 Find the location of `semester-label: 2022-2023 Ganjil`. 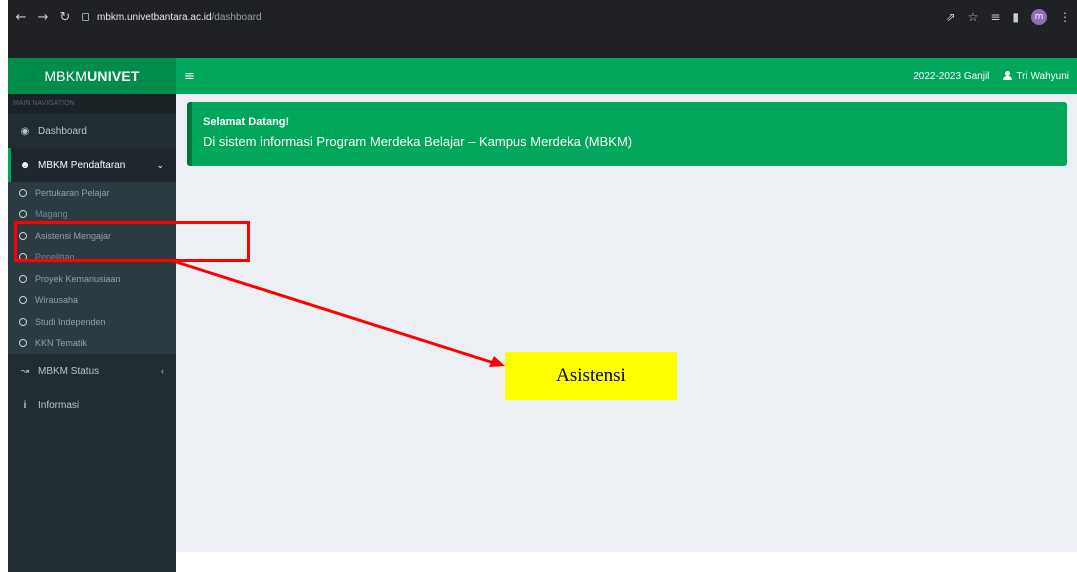

semester-label: 2022-2023 Ganjil is located at coordinates (951, 76).